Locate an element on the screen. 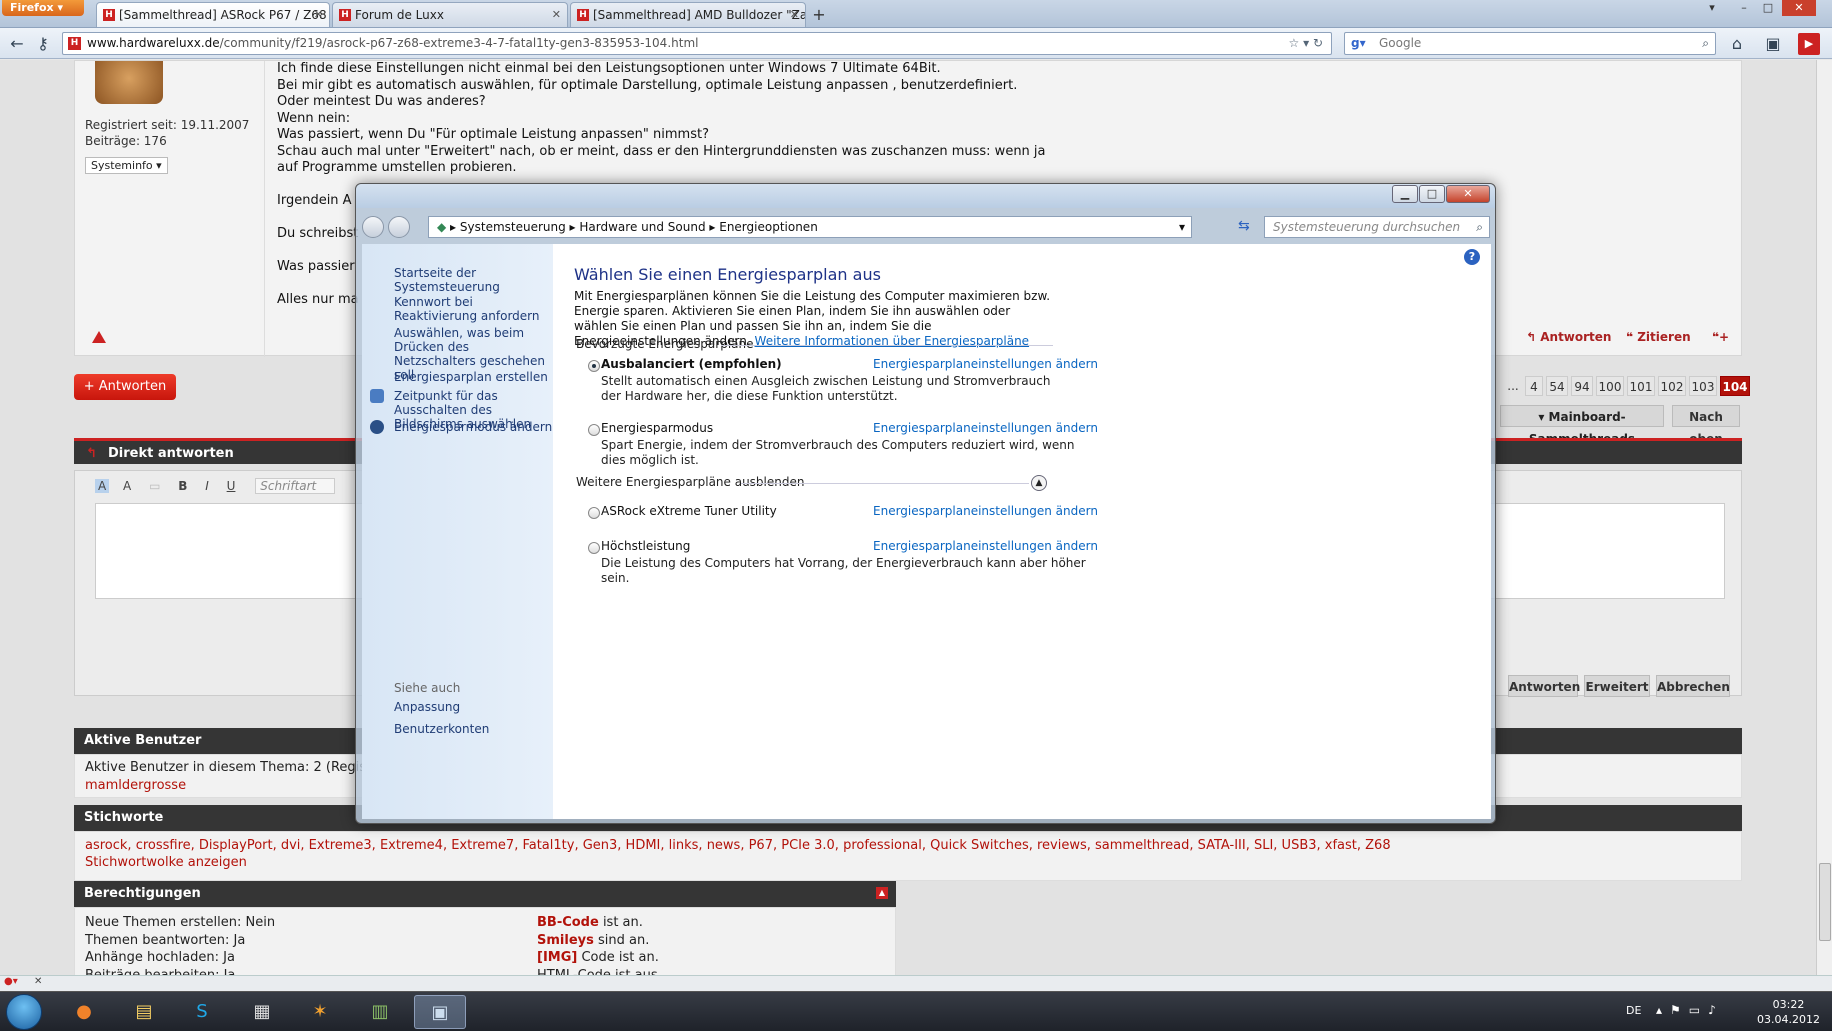 The height and width of the screenshot is (1031, 1832). breadcrumb-energieoptionen: Energieoptionen is located at coordinates (768, 227).